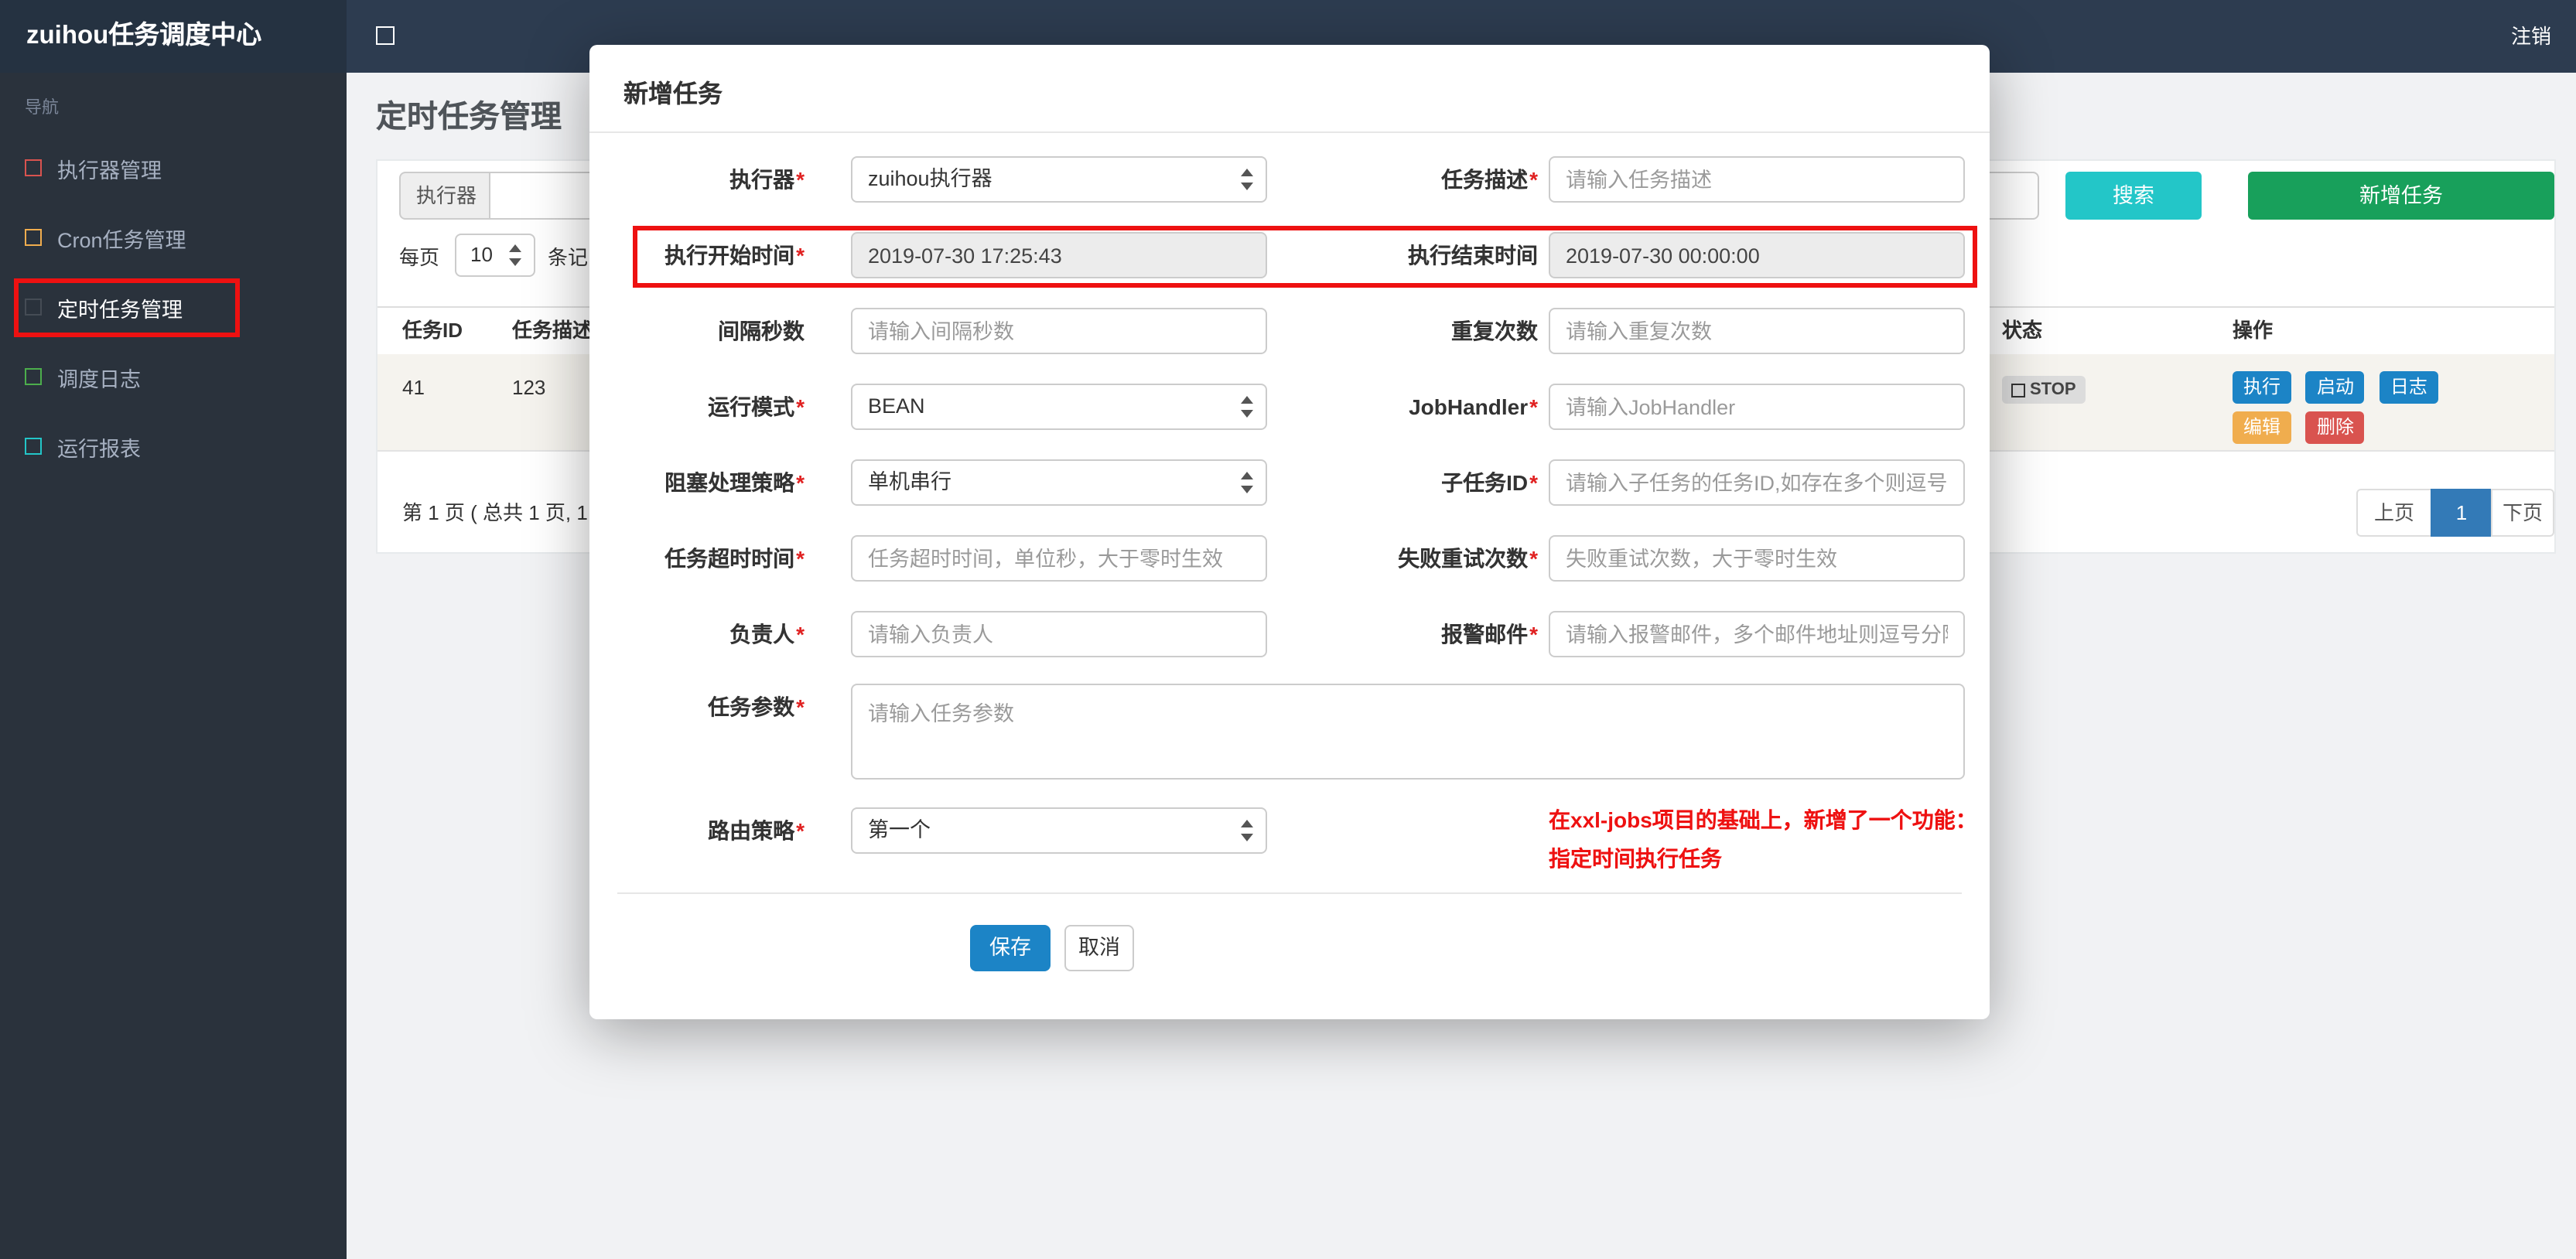 The height and width of the screenshot is (1259, 2576). Describe the element at coordinates (481, 255) in the screenshot. I see `per-page-value: 10` at that location.